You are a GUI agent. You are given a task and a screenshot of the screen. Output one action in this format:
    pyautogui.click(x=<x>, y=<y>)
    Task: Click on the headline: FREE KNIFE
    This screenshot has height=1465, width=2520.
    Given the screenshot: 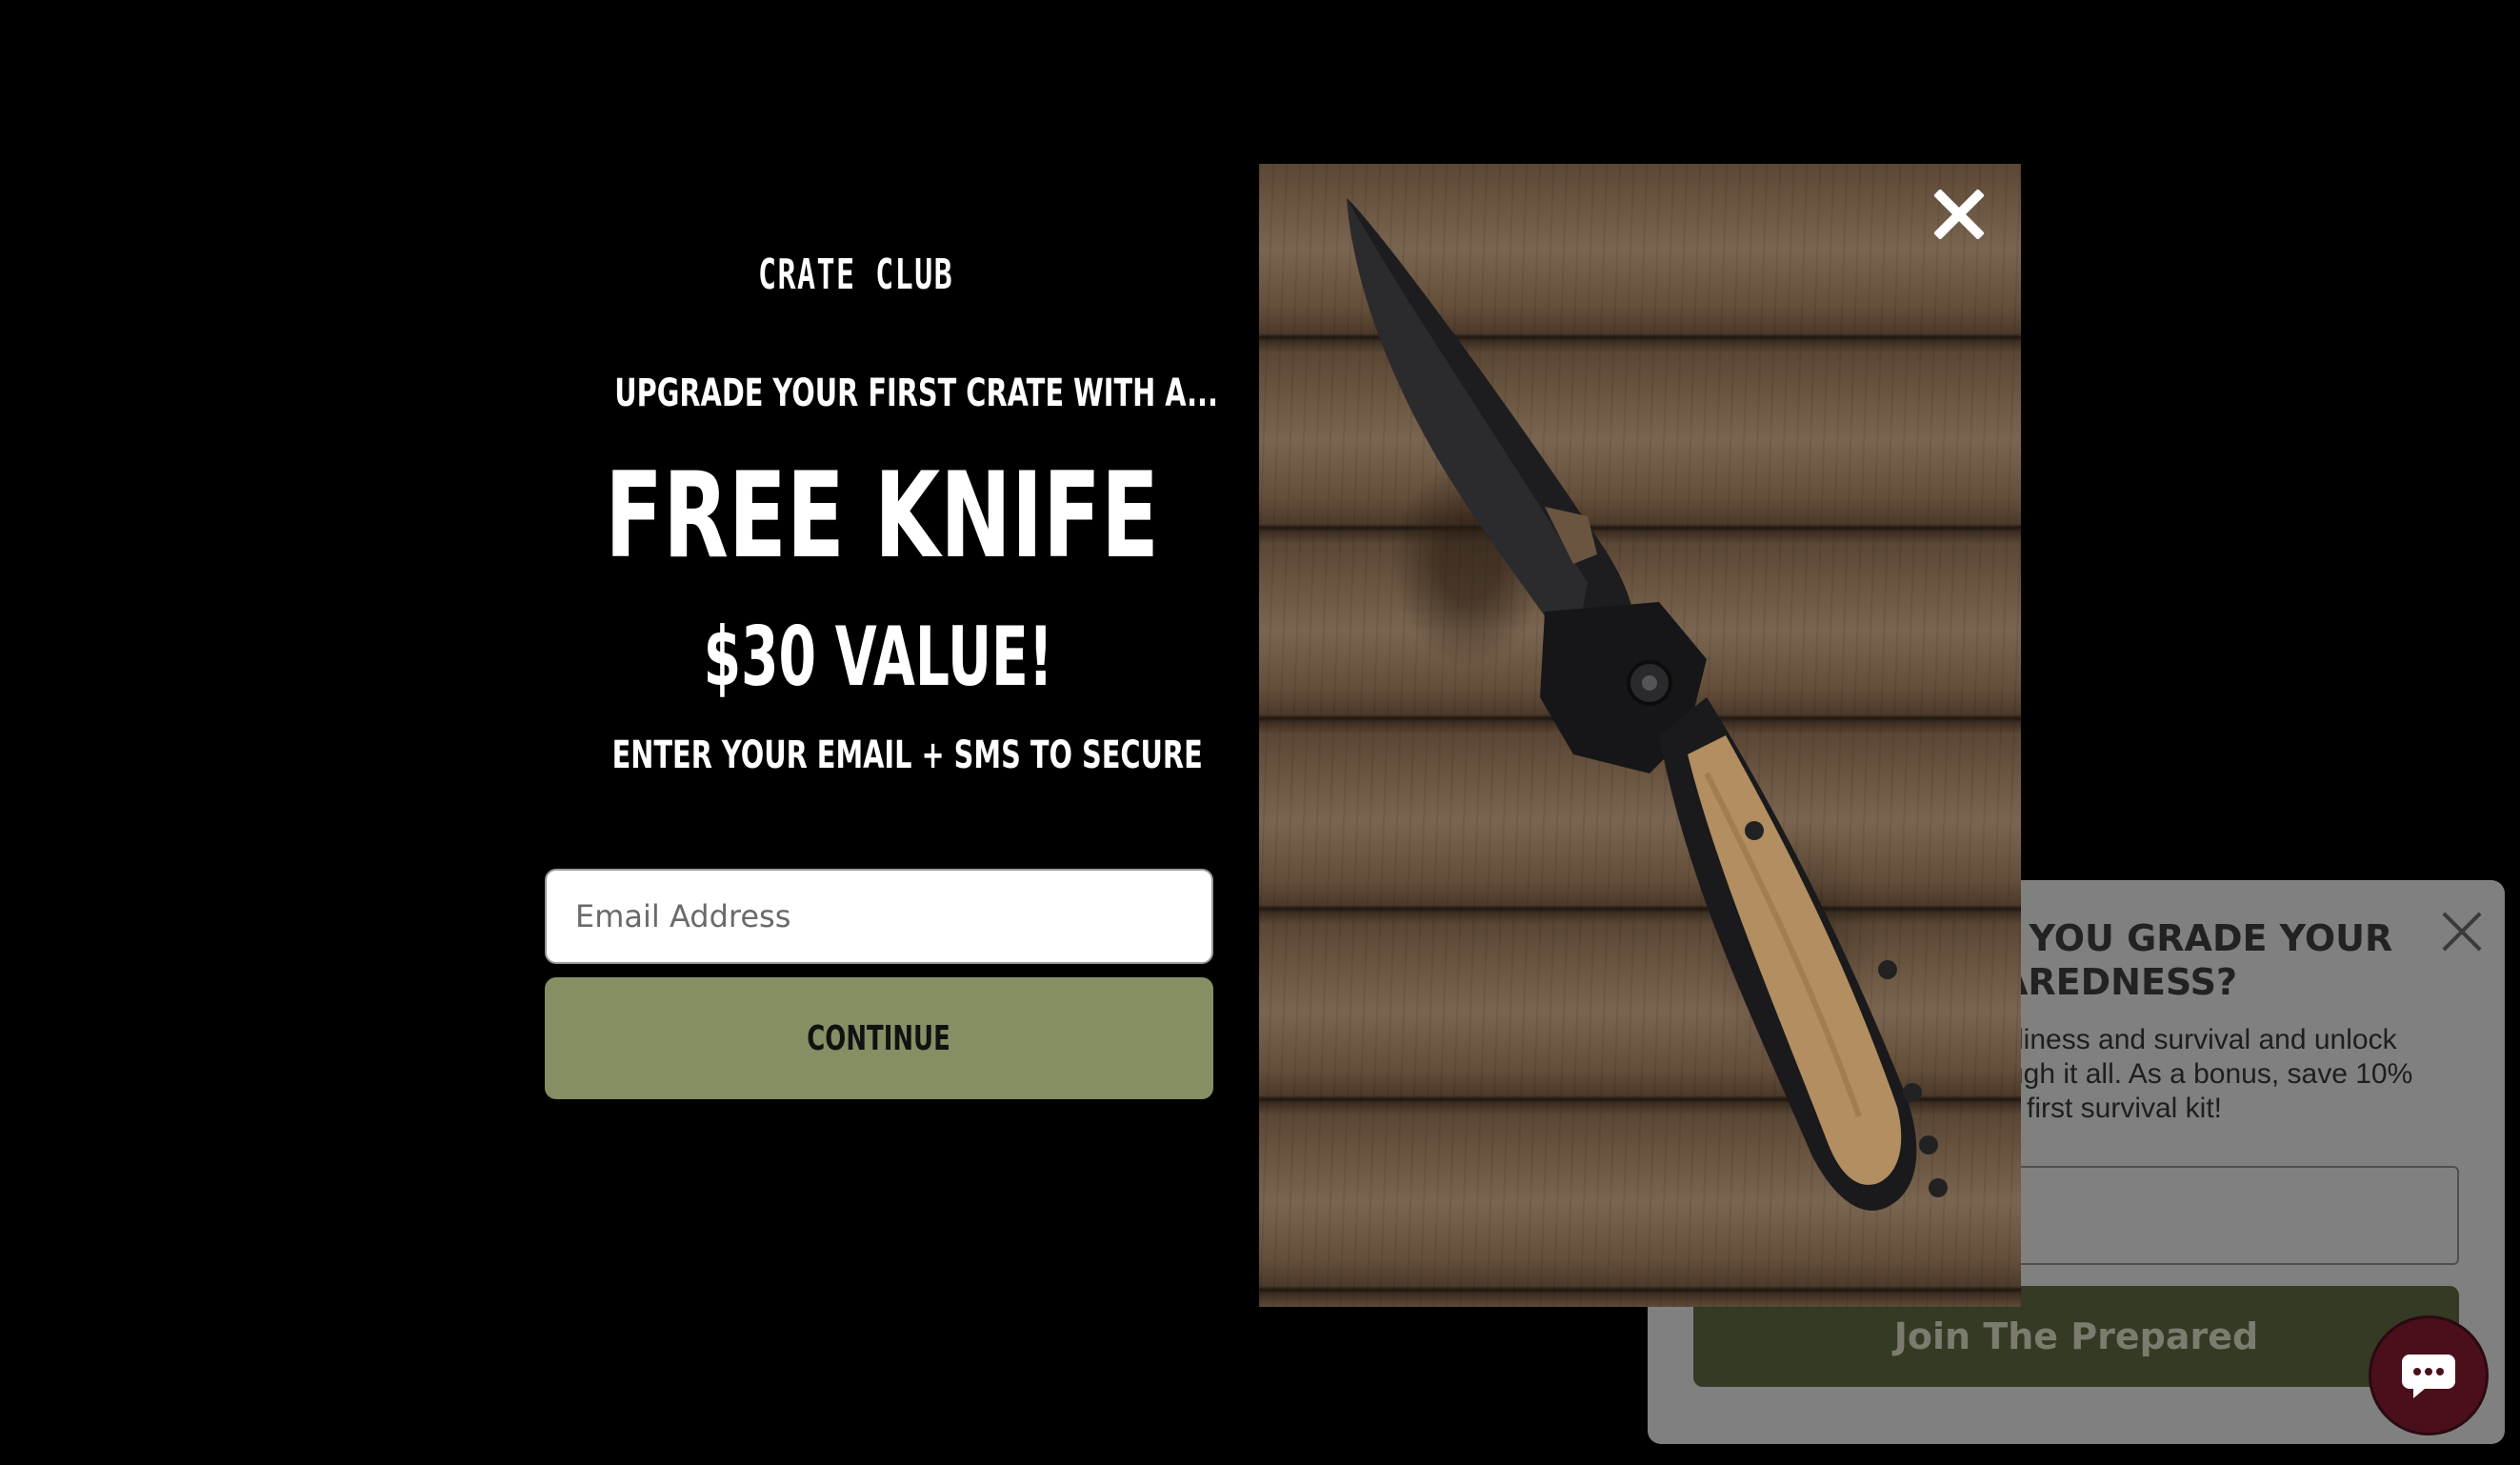 What is the action you would take?
    pyautogui.click(x=878, y=516)
    